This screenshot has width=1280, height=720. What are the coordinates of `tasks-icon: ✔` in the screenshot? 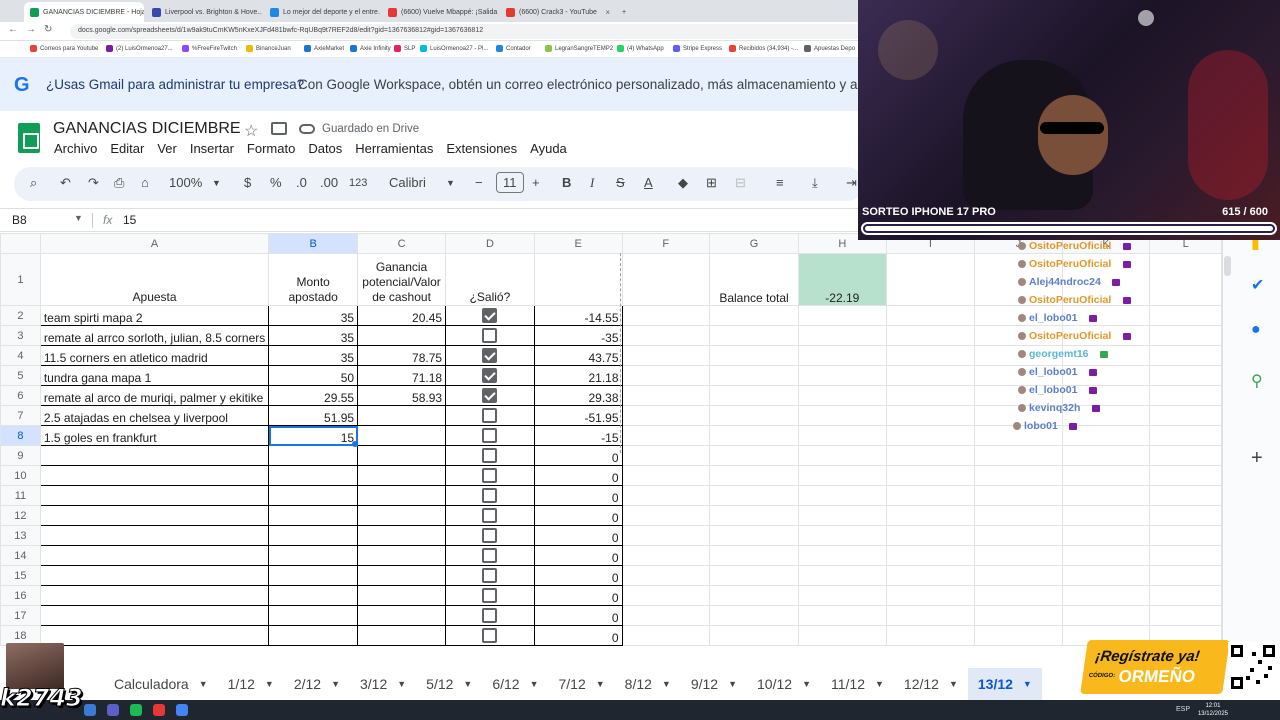 It's located at (1257, 285).